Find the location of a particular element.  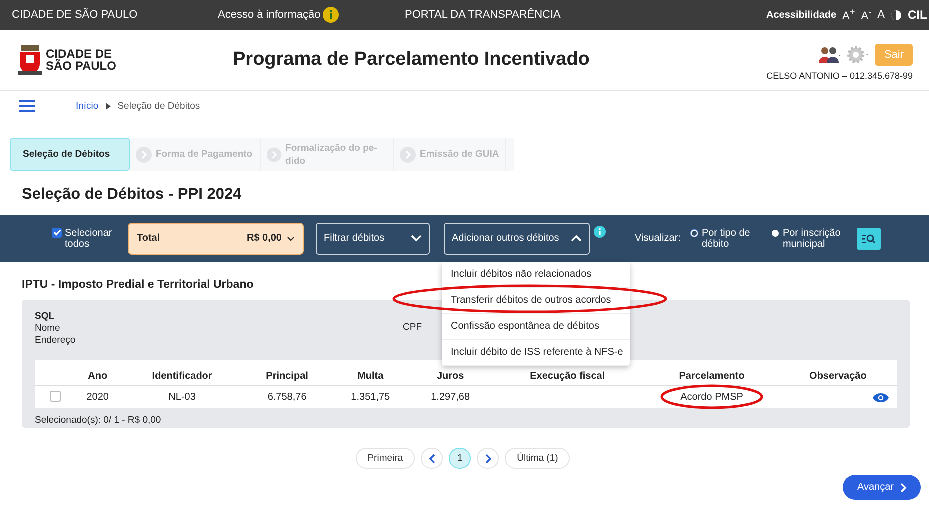

column-header: Multa is located at coordinates (371, 376).